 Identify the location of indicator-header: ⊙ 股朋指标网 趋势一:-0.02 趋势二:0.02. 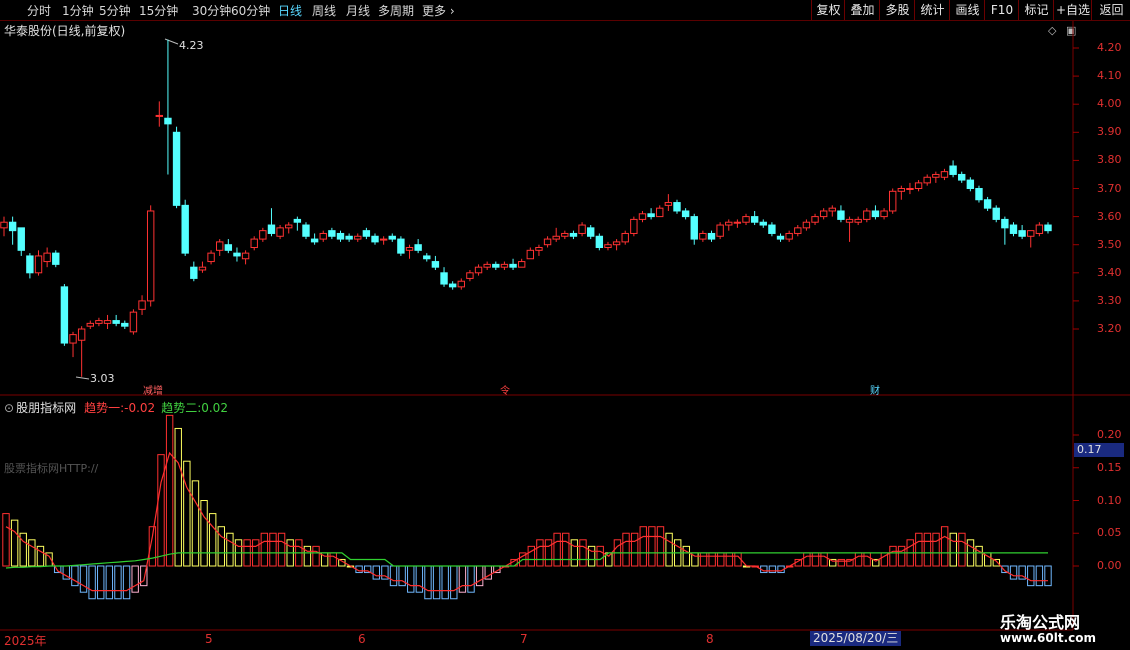
(116, 407).